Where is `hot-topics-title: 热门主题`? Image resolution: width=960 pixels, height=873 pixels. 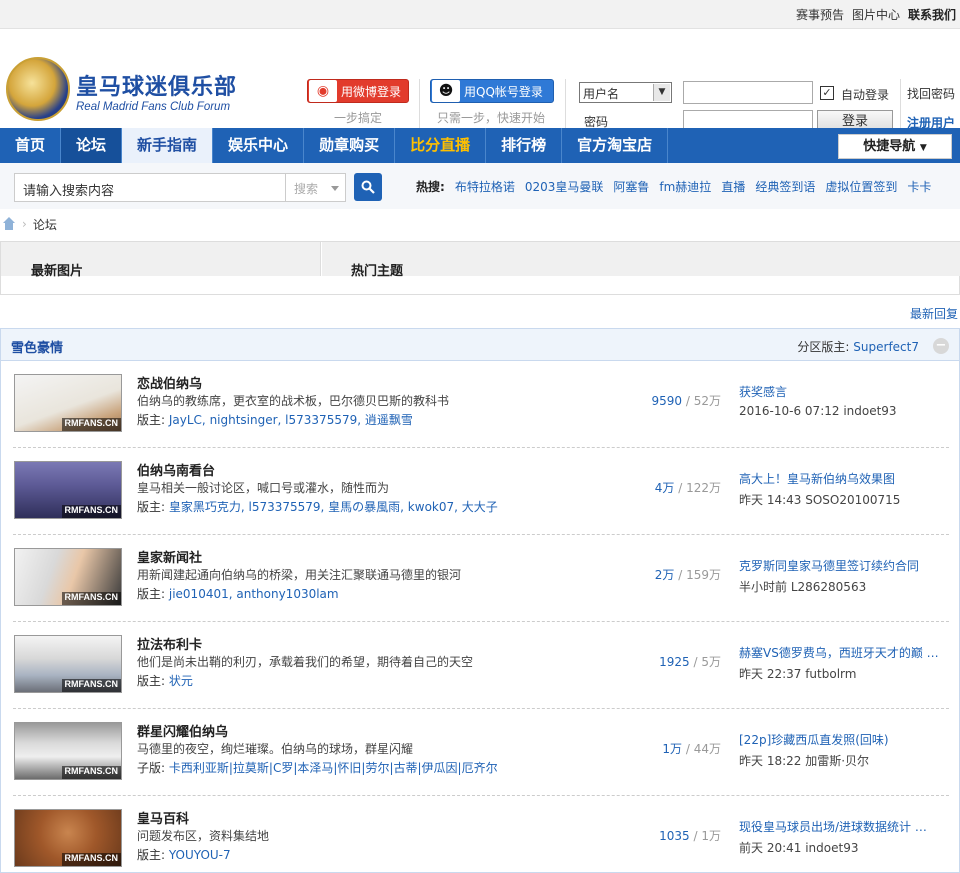
hot-topics-title: 热门主题 is located at coordinates (377, 269).